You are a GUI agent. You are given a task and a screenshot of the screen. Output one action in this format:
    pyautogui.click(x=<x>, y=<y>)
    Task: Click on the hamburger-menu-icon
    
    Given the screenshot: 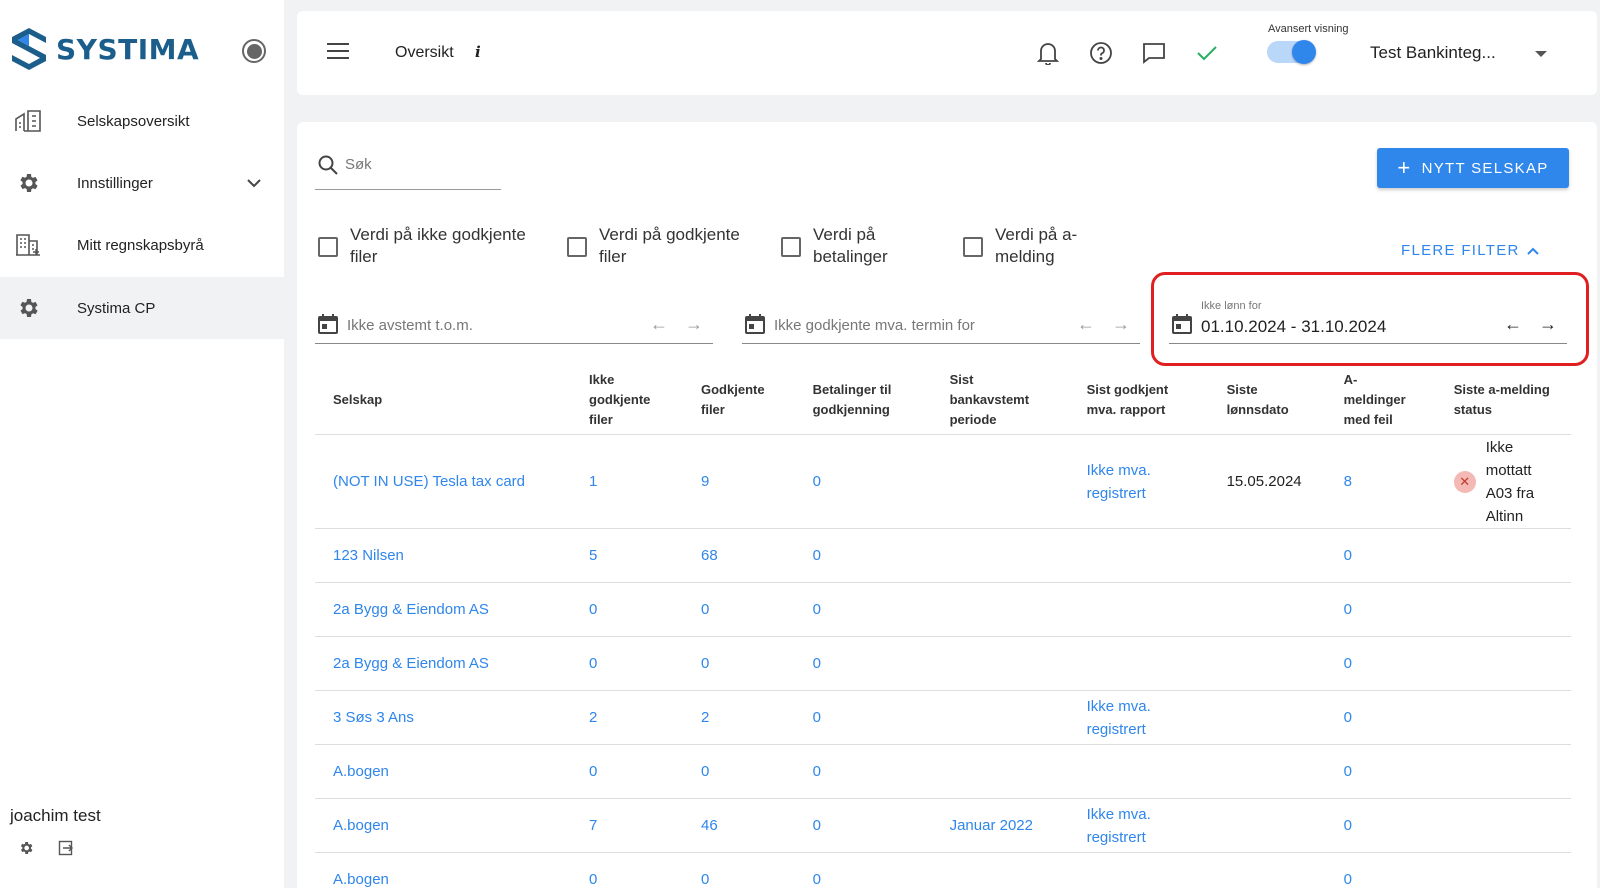 What is the action you would take?
    pyautogui.click(x=338, y=53)
    